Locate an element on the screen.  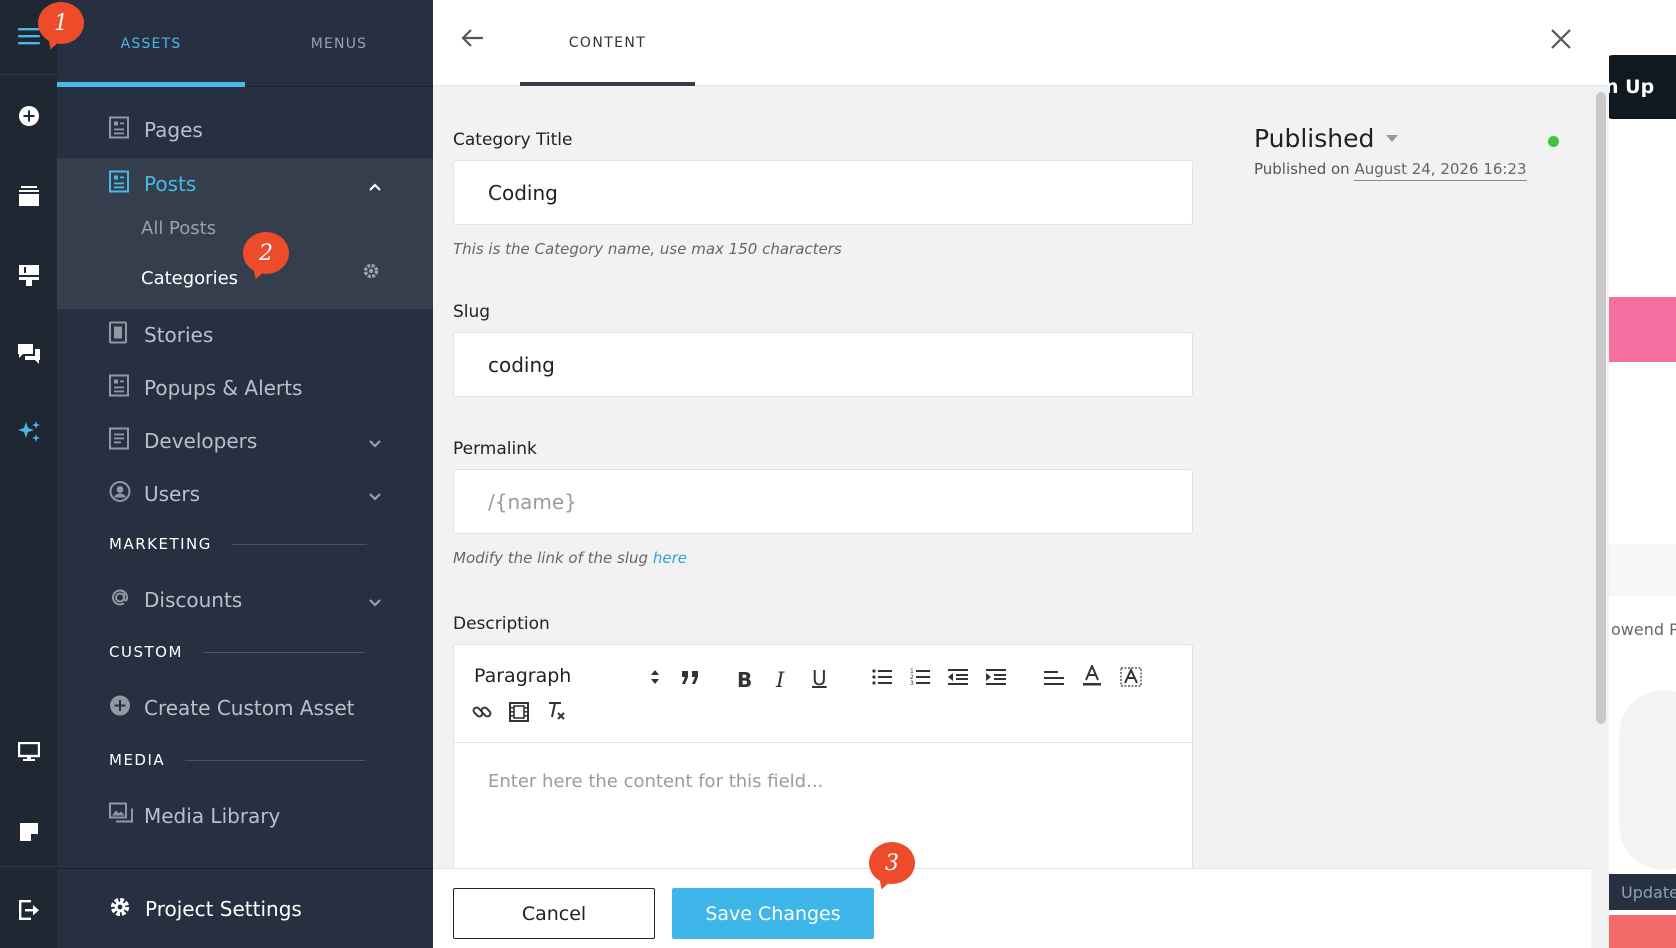
sidebar-item-popups-alerts: Popups & Alerts is located at coordinates (245, 388).